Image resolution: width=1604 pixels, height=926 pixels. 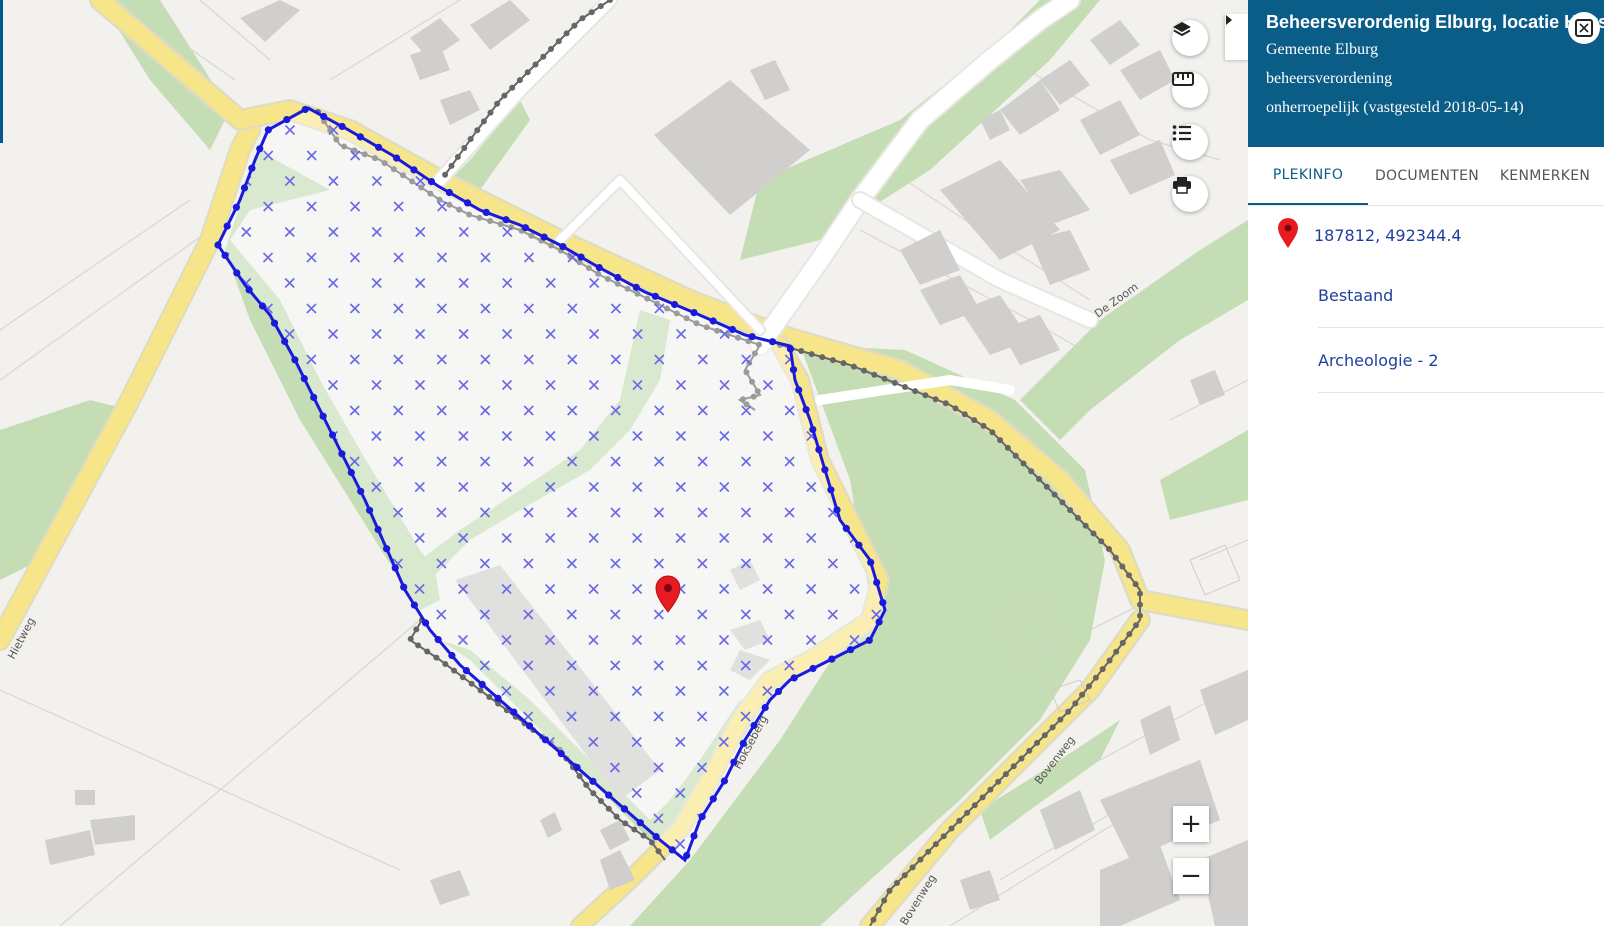 I want to click on tab-documenten: DOCUMENTEN, so click(x=1427, y=176).